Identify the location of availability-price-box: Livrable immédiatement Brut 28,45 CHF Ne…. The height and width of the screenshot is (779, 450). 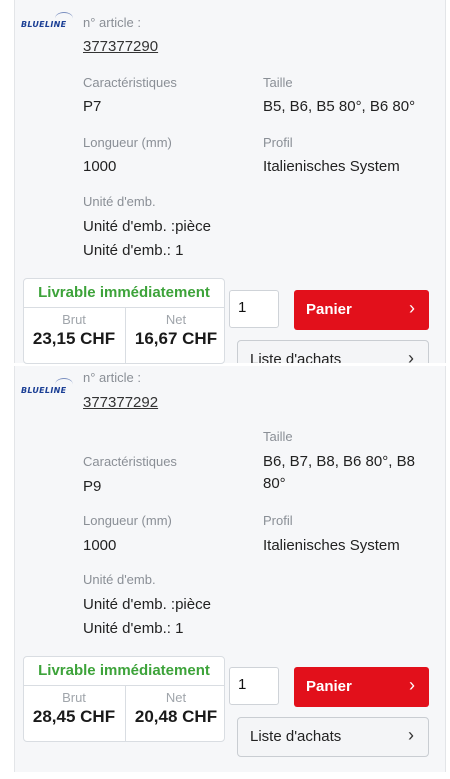
(124, 699).